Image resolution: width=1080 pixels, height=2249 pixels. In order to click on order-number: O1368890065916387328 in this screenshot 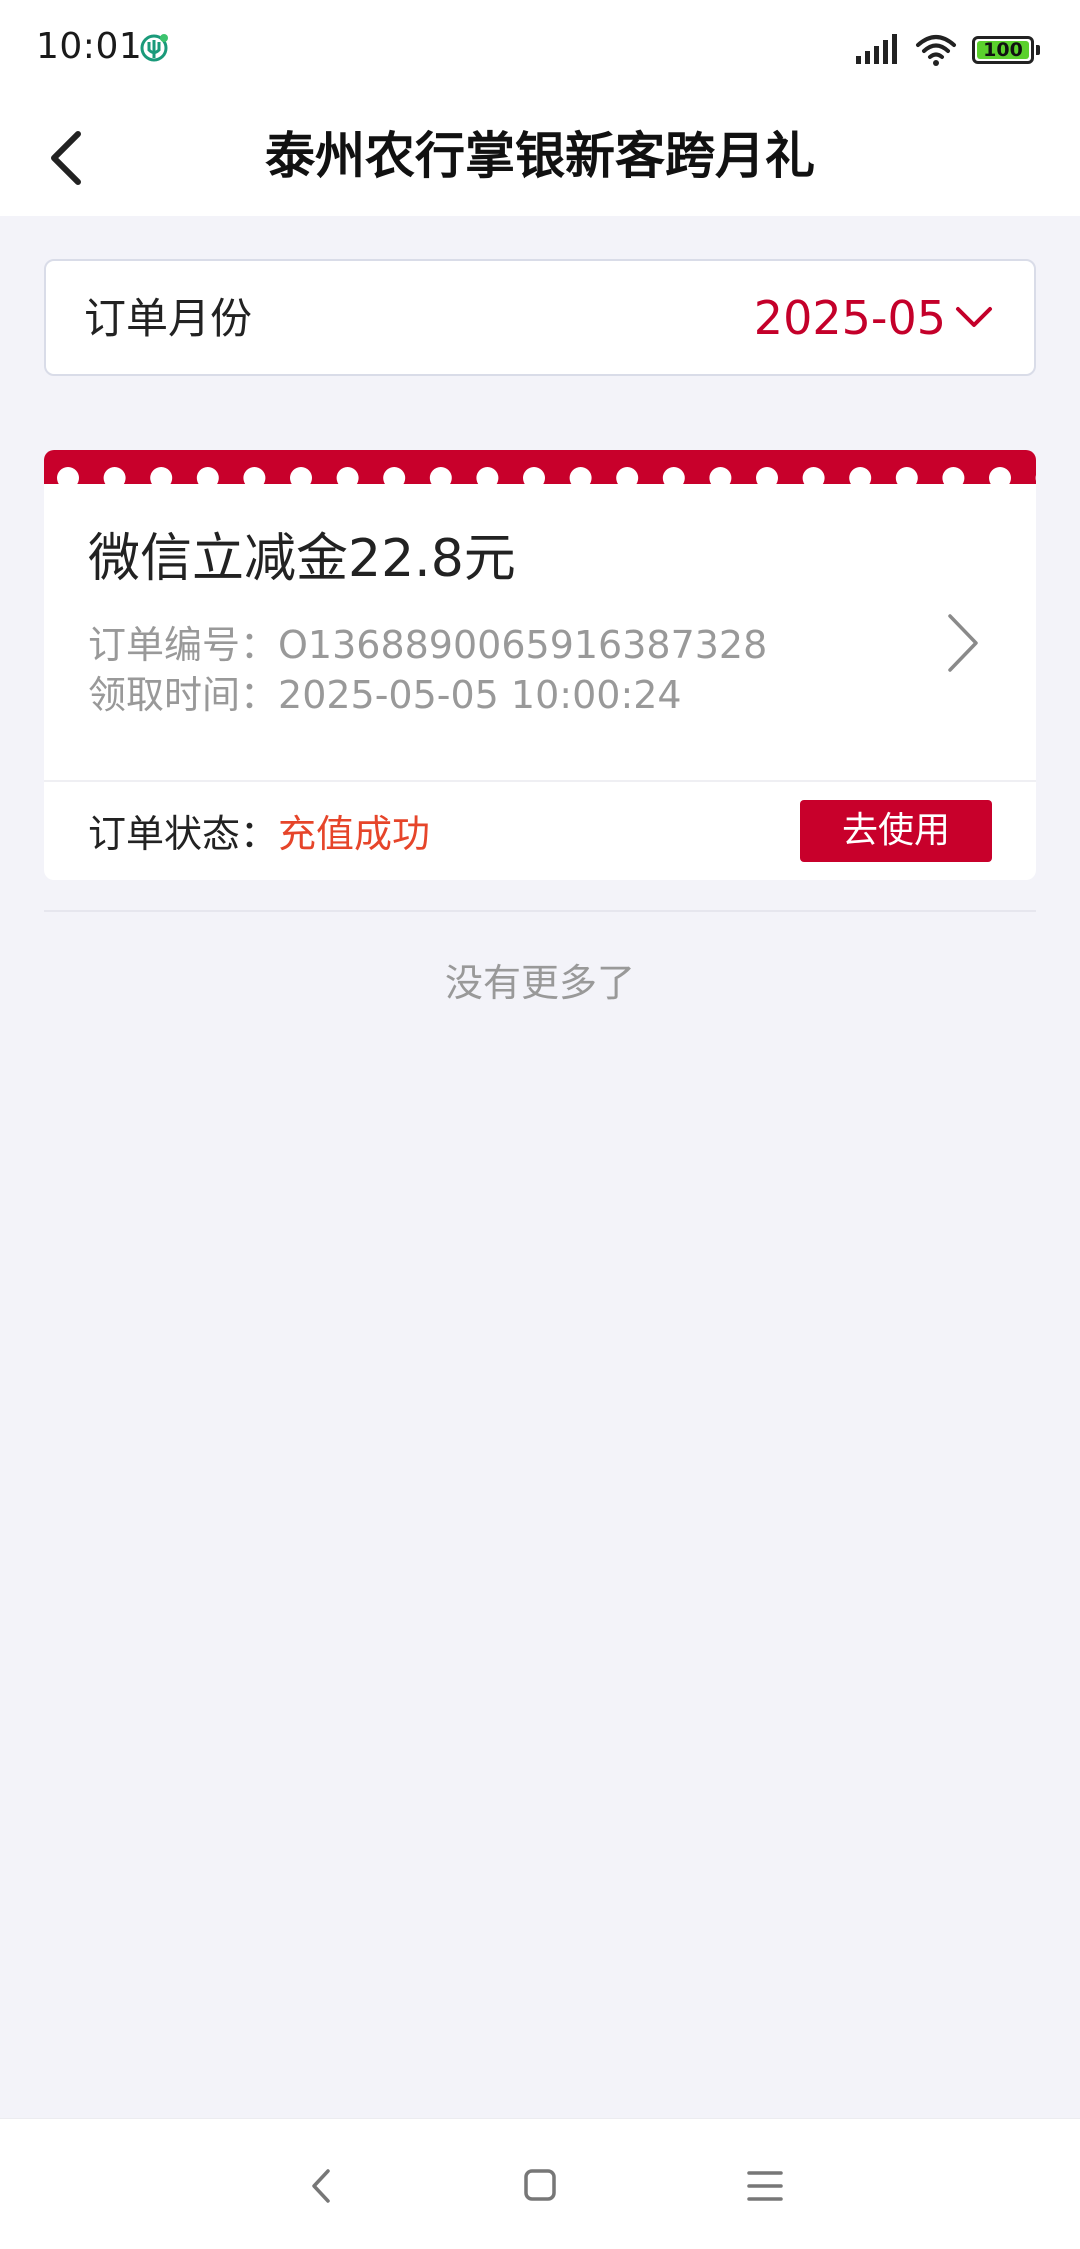, I will do `click(522, 645)`.